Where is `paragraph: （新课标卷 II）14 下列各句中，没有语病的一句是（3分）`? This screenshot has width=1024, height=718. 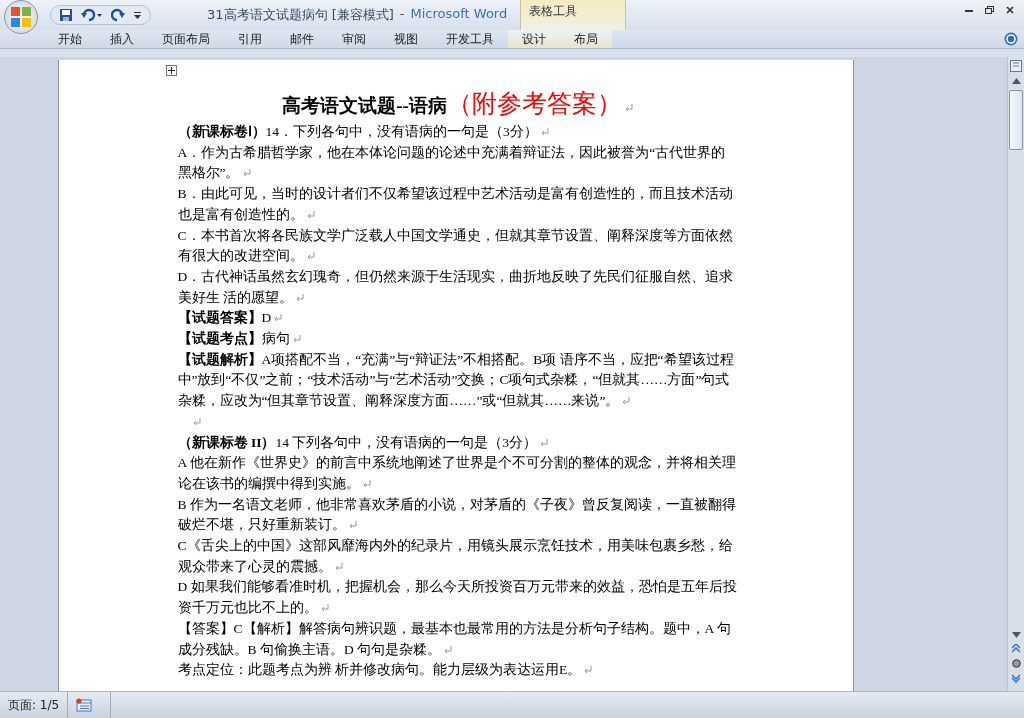 paragraph: （新课标卷 II）14 下列各句中，没有语病的一句是（3分） is located at coordinates (457, 443).